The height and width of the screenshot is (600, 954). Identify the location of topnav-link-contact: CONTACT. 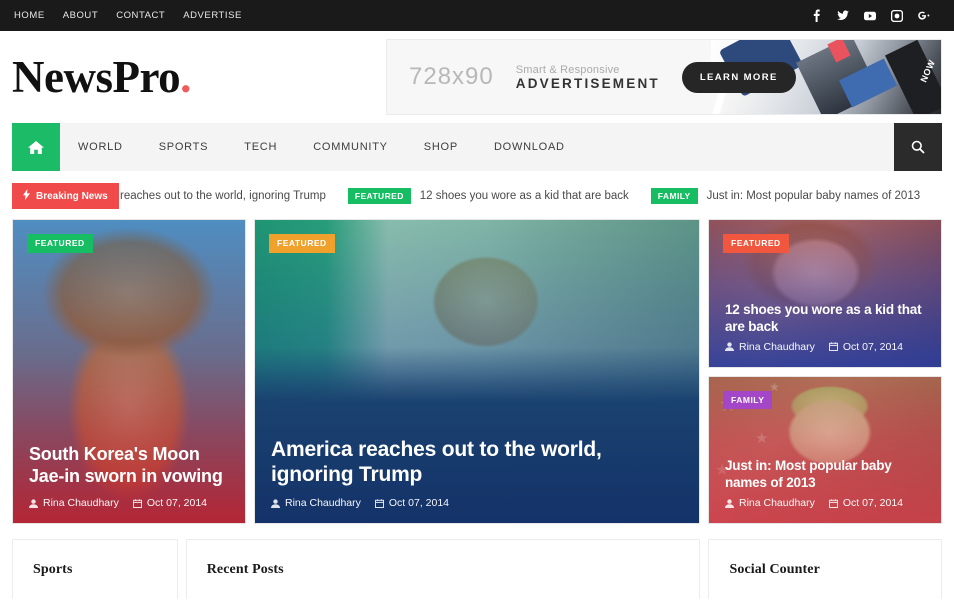
(140, 15).